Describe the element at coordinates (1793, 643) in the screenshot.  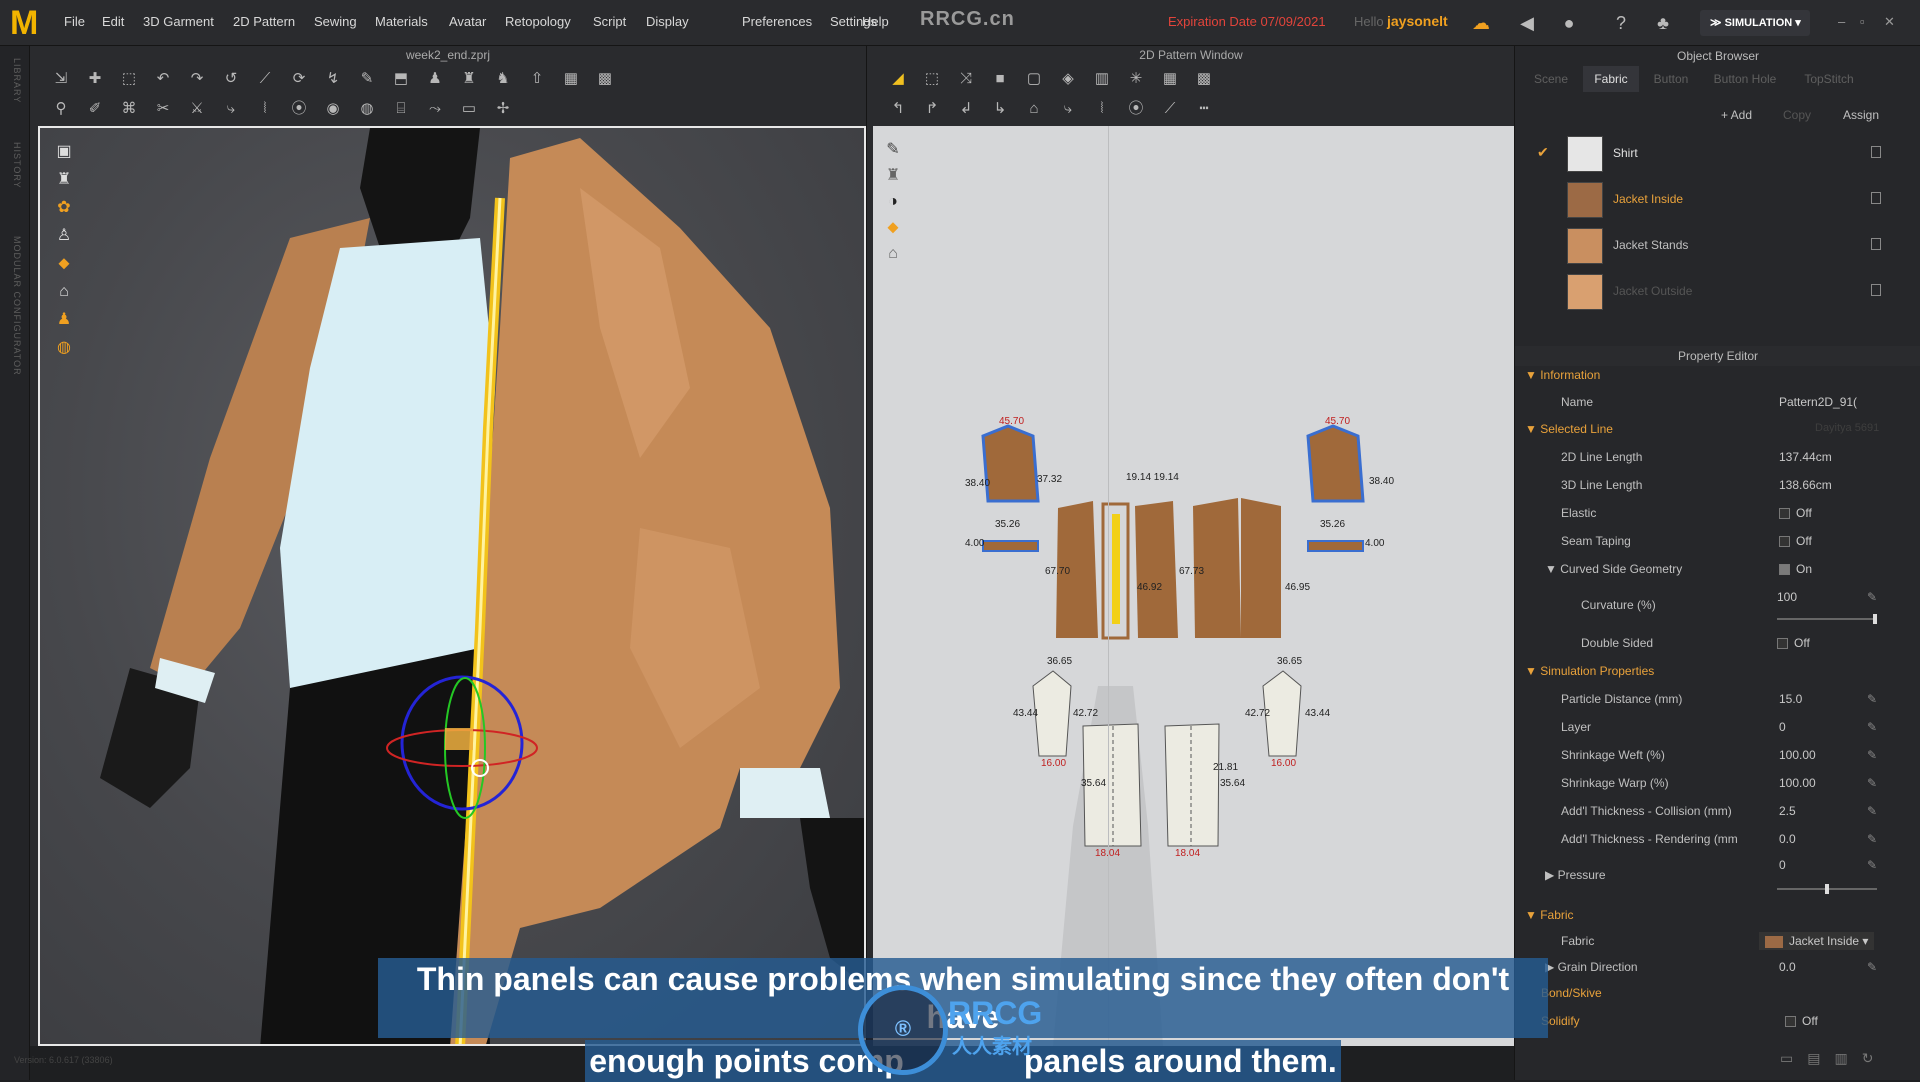
I see `double-sided-checkbox: Off` at that location.